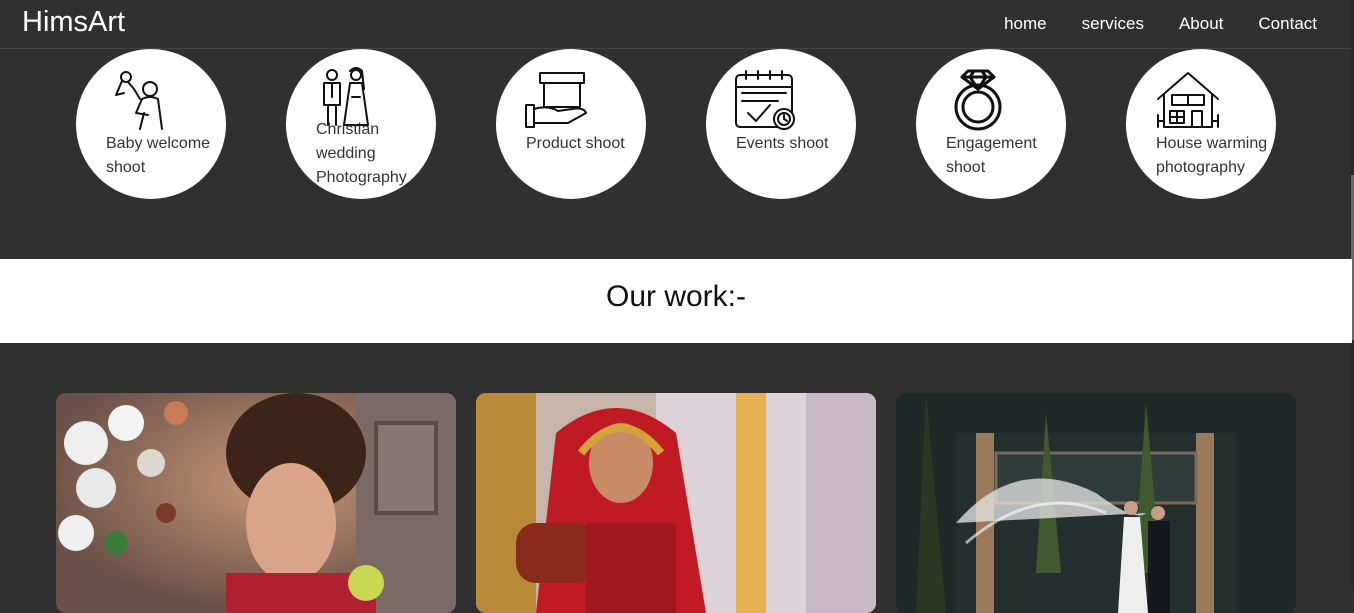  Describe the element at coordinates (158, 155) in the screenshot. I see `service-label: Baby welcome shoot` at that location.